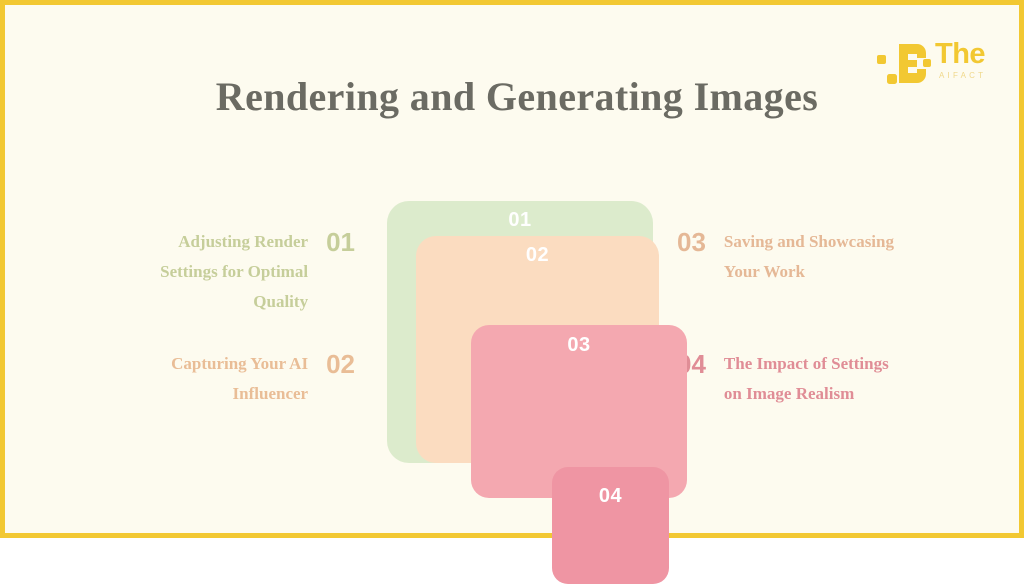 The height and width of the screenshot is (584, 1024). What do you see at coordinates (340, 242) in the screenshot?
I see `item-number-01: 01` at bounding box center [340, 242].